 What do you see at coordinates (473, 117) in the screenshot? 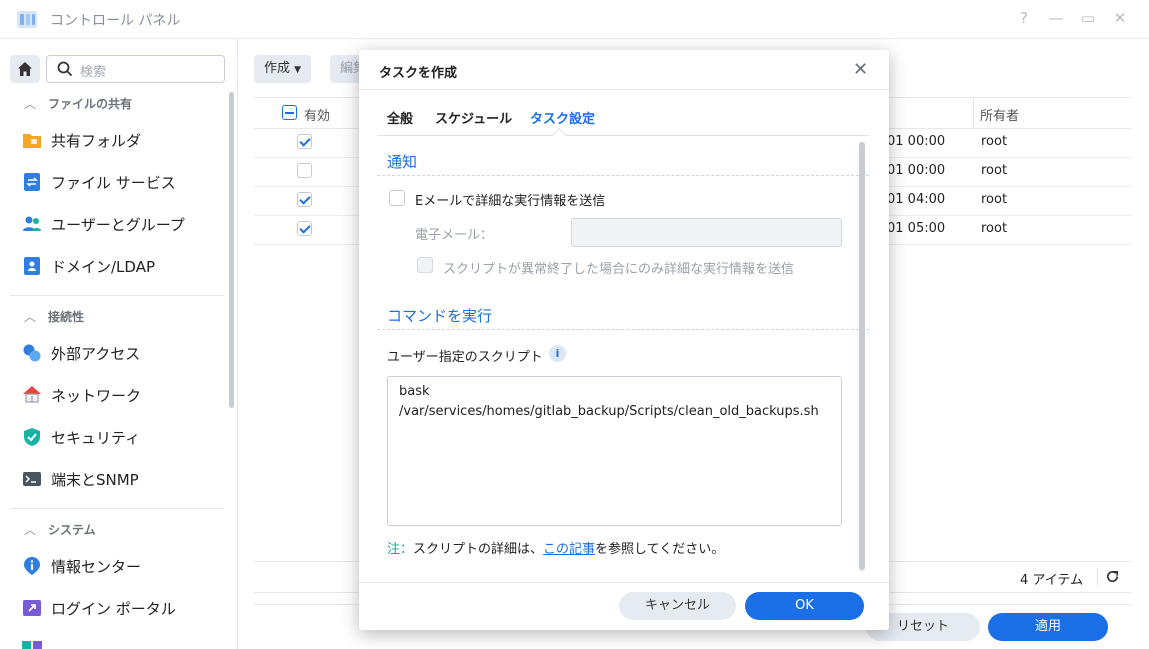
I see `tab-schedule: スケジュール` at bounding box center [473, 117].